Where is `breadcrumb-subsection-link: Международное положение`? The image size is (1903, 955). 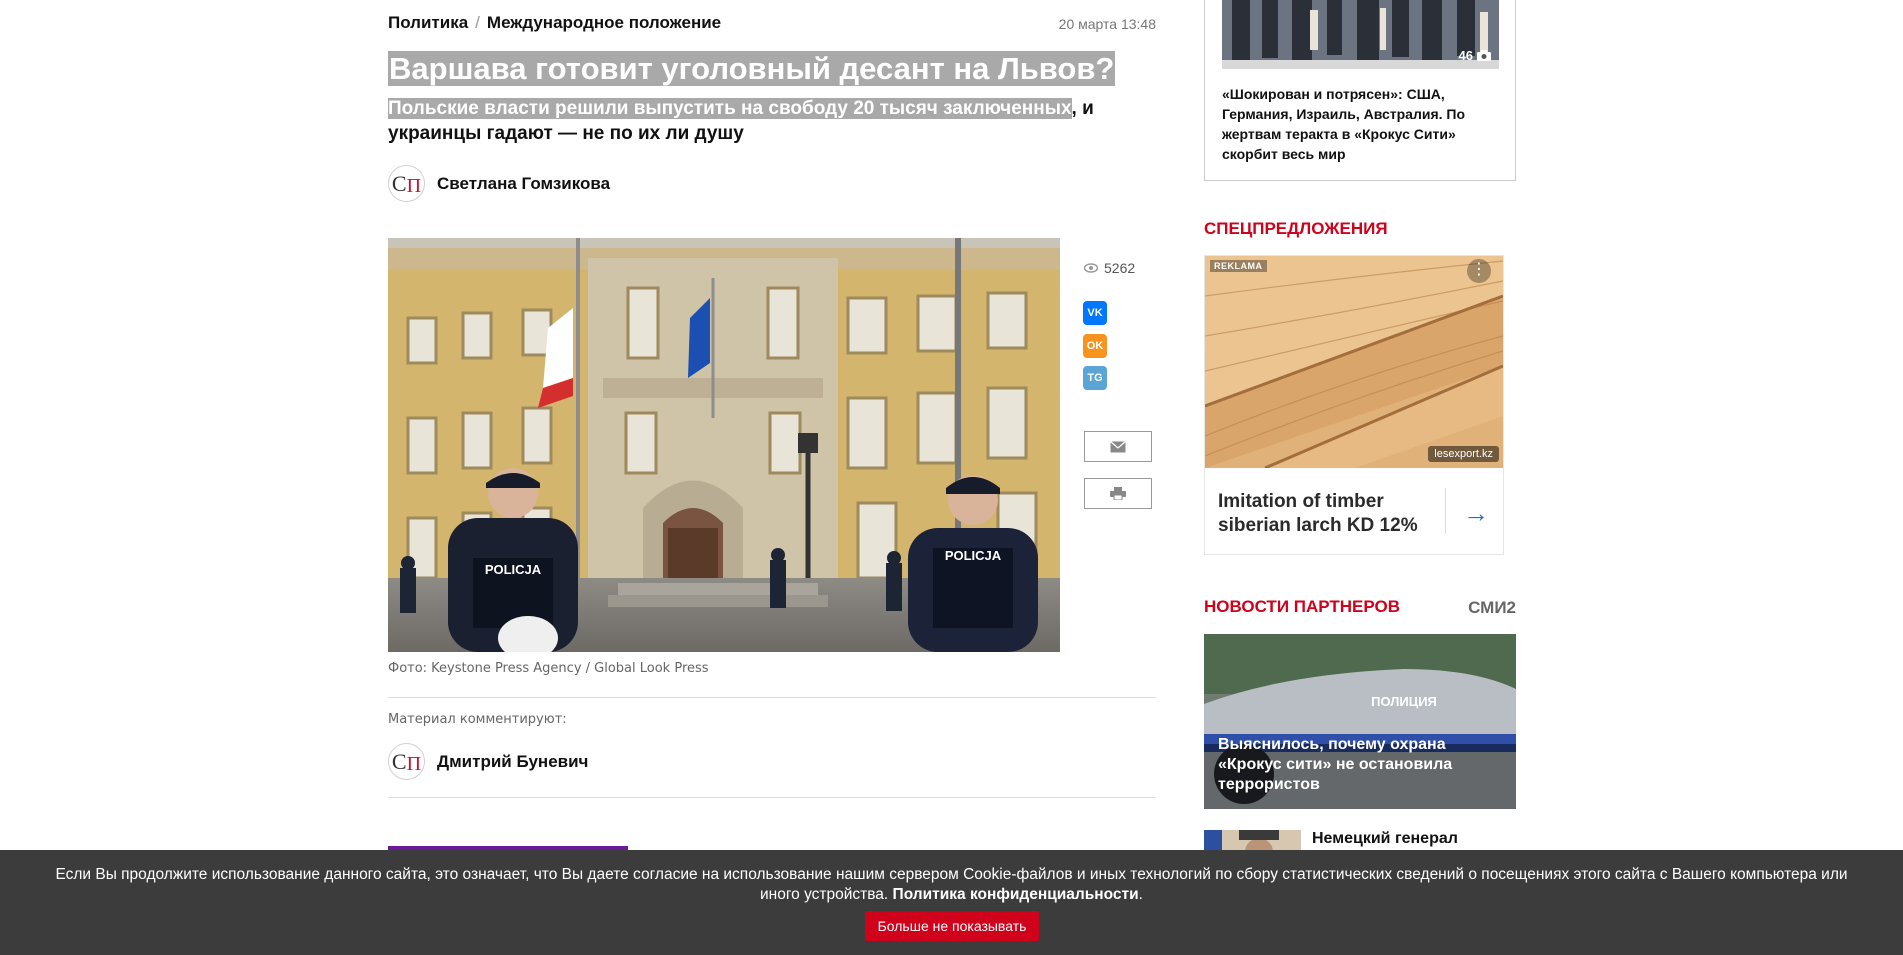
breadcrumb-subsection-link: Международное положение is located at coordinates (604, 22).